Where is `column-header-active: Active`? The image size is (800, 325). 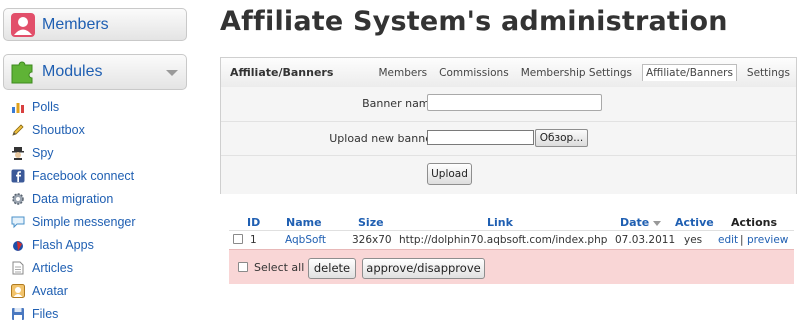 column-header-active: Active is located at coordinates (694, 222).